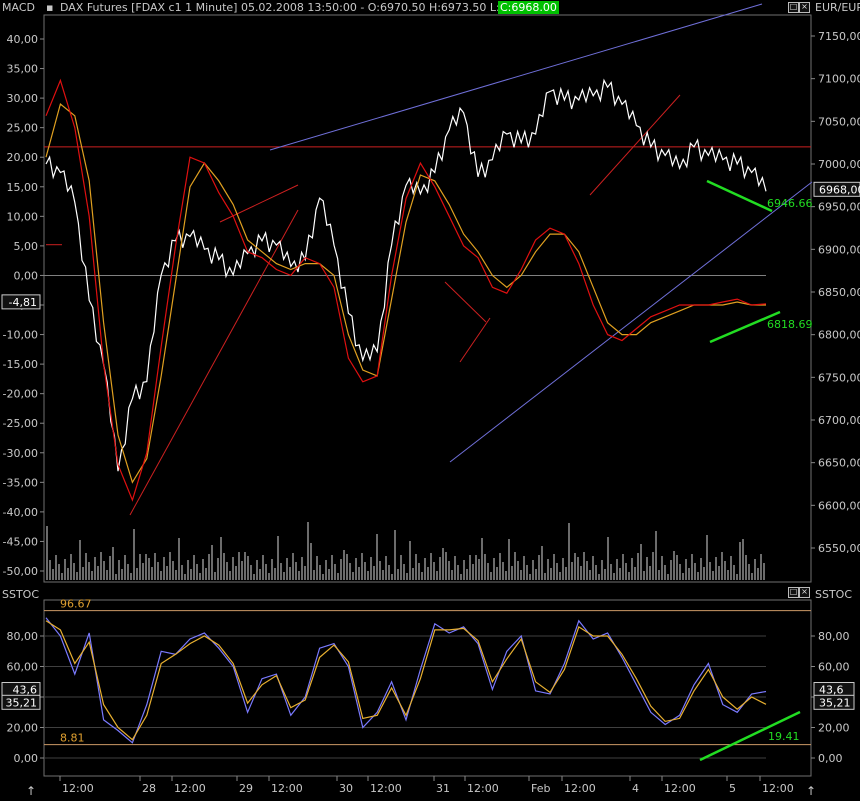 This screenshot has width=860, height=801. Describe the element at coordinates (732, 788) in the screenshot. I see `time-axis-label: 5` at that location.